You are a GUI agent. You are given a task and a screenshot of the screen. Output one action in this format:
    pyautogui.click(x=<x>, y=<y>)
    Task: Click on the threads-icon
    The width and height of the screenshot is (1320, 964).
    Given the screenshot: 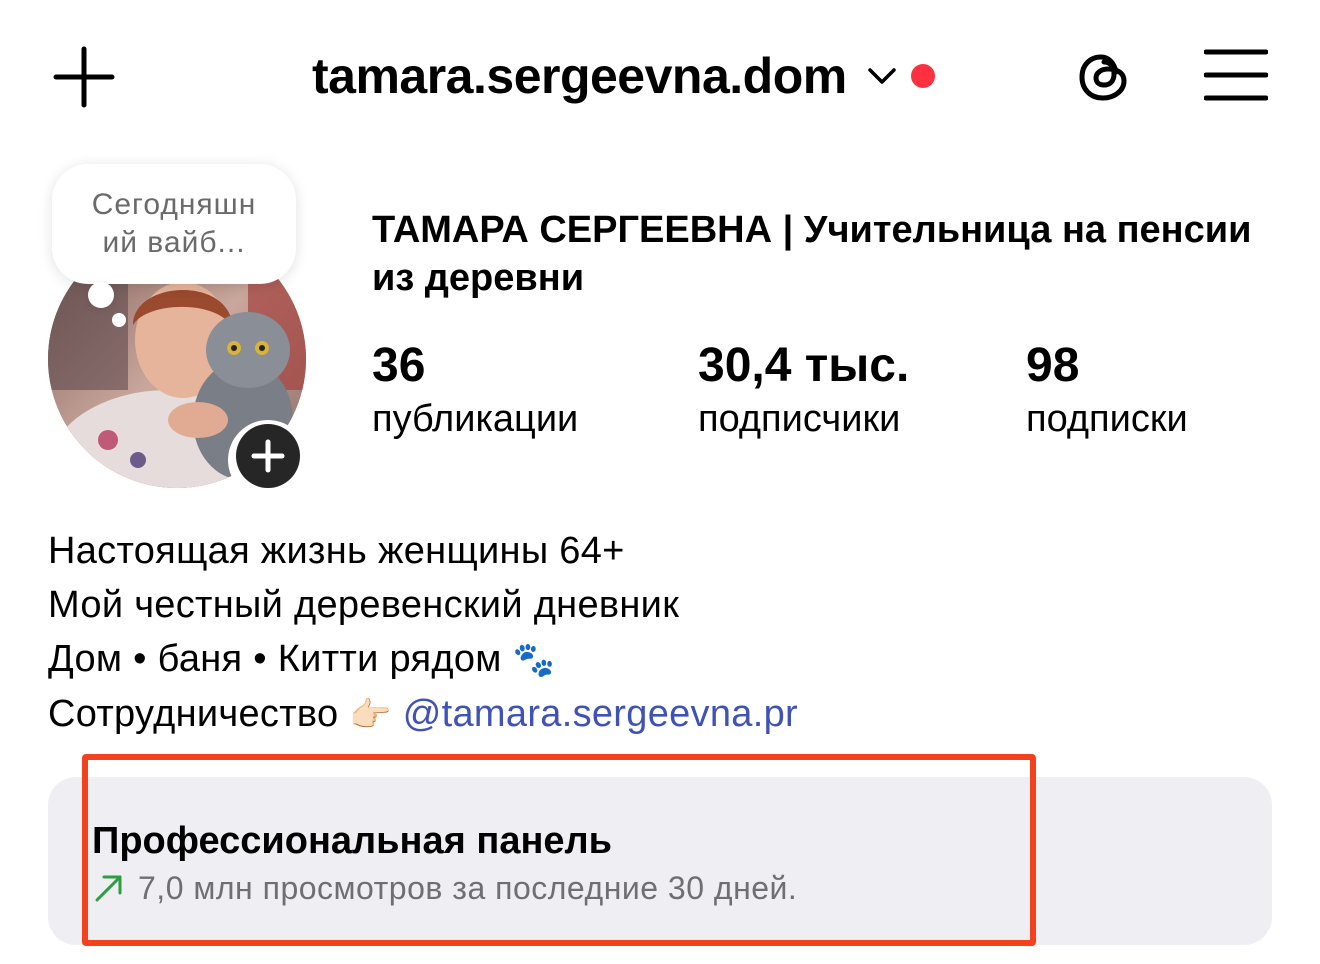 What is the action you would take?
    pyautogui.click(x=1103, y=77)
    